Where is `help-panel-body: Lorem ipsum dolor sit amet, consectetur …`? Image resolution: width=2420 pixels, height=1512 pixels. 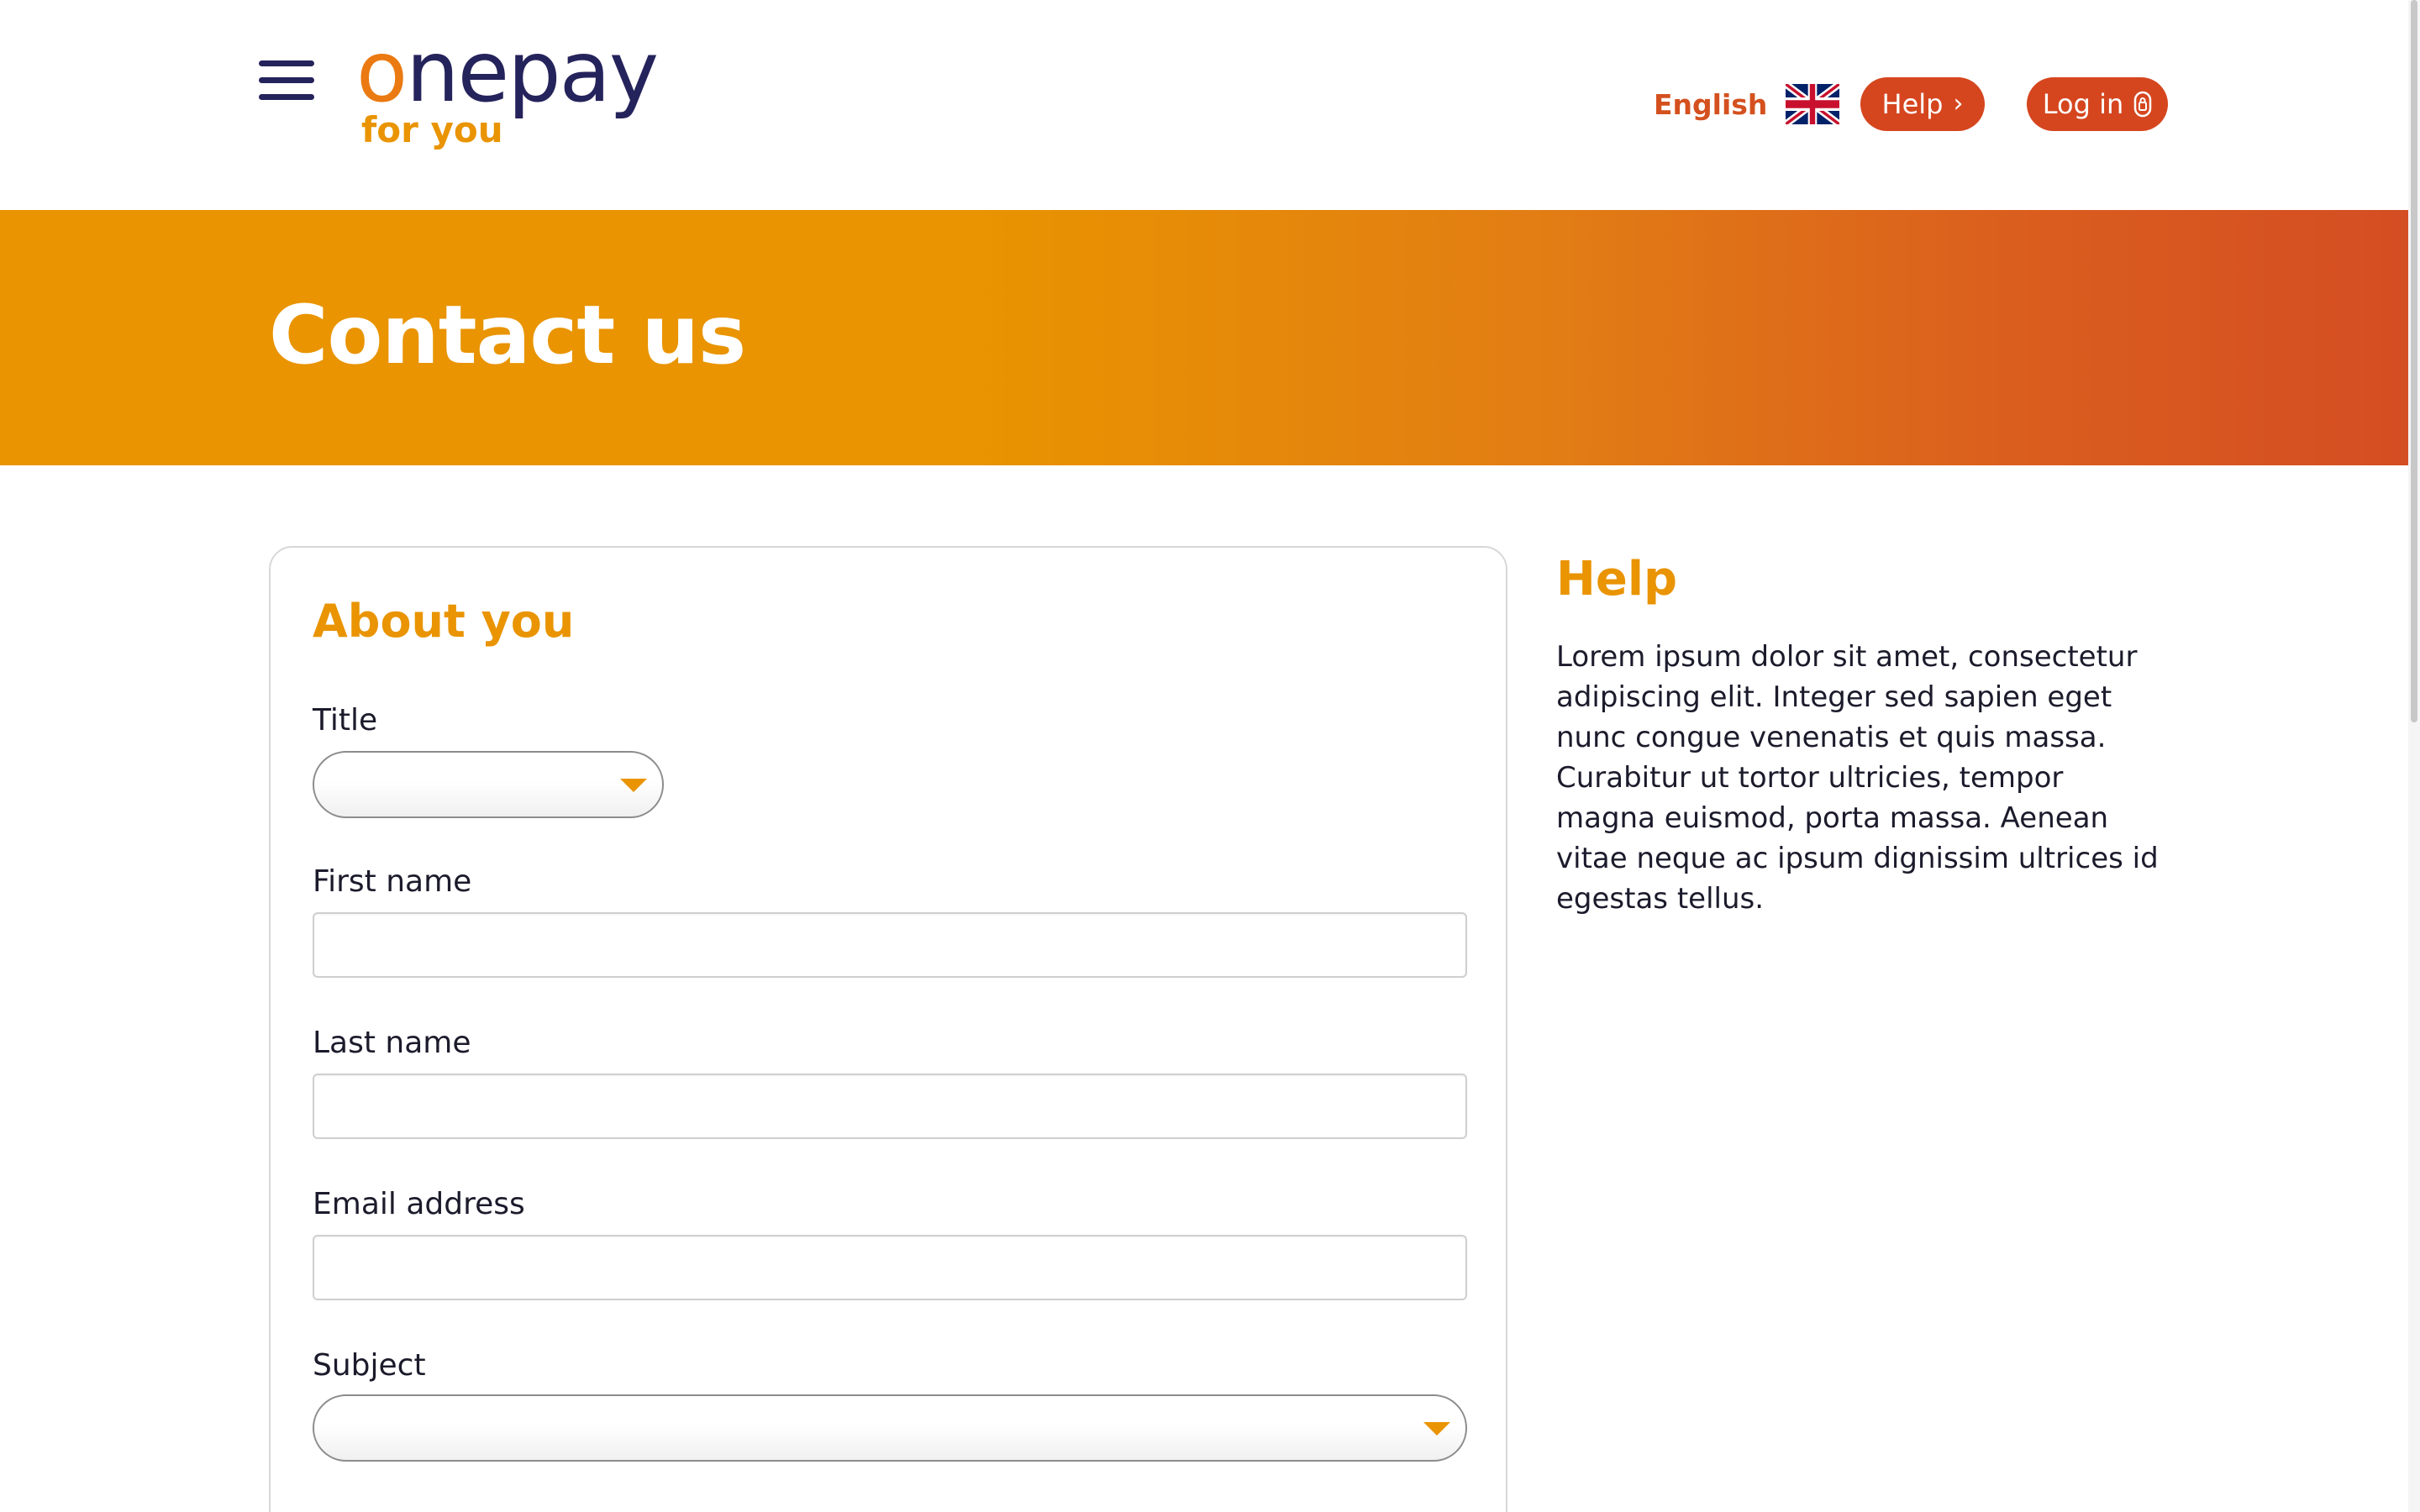 help-panel-body: Lorem ipsum dolor sit amet, consectetur … is located at coordinates (1858, 778).